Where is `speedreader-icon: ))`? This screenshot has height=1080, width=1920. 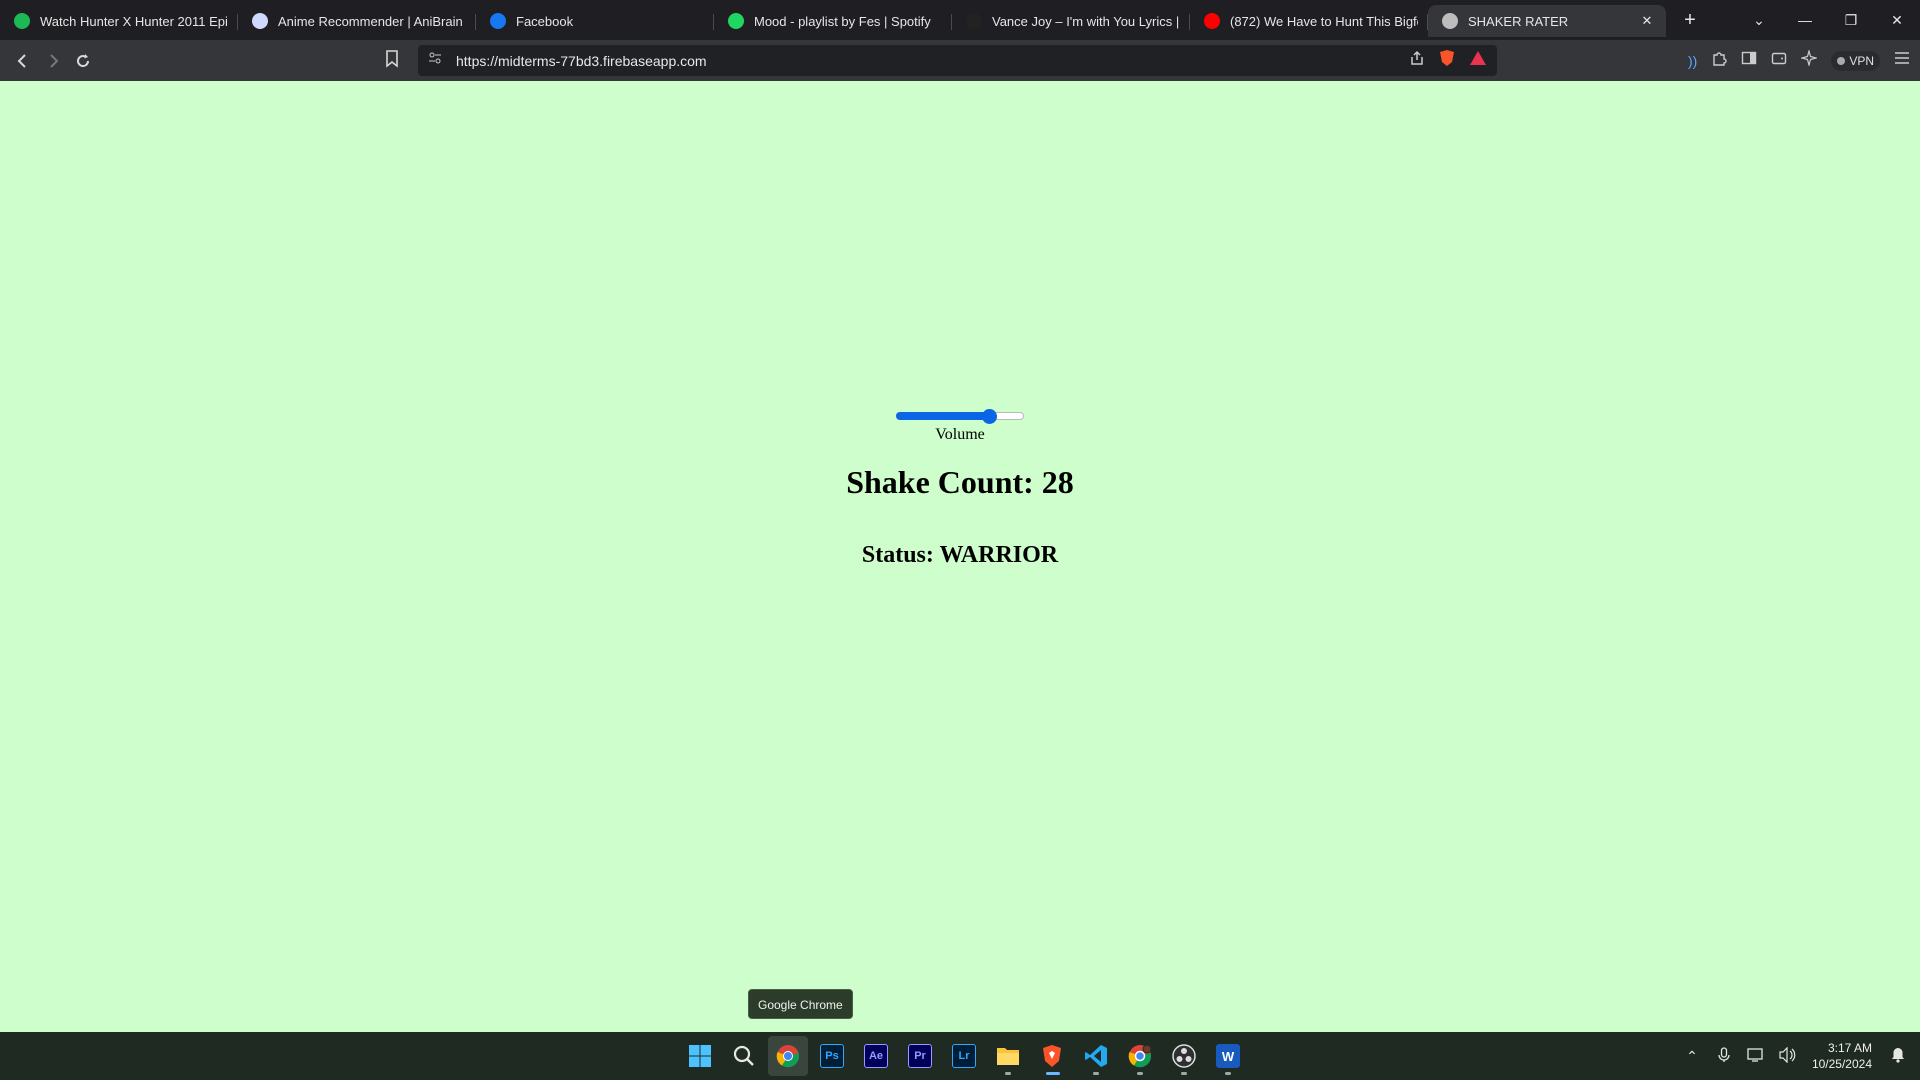
speedreader-icon: )) is located at coordinates (1692, 61).